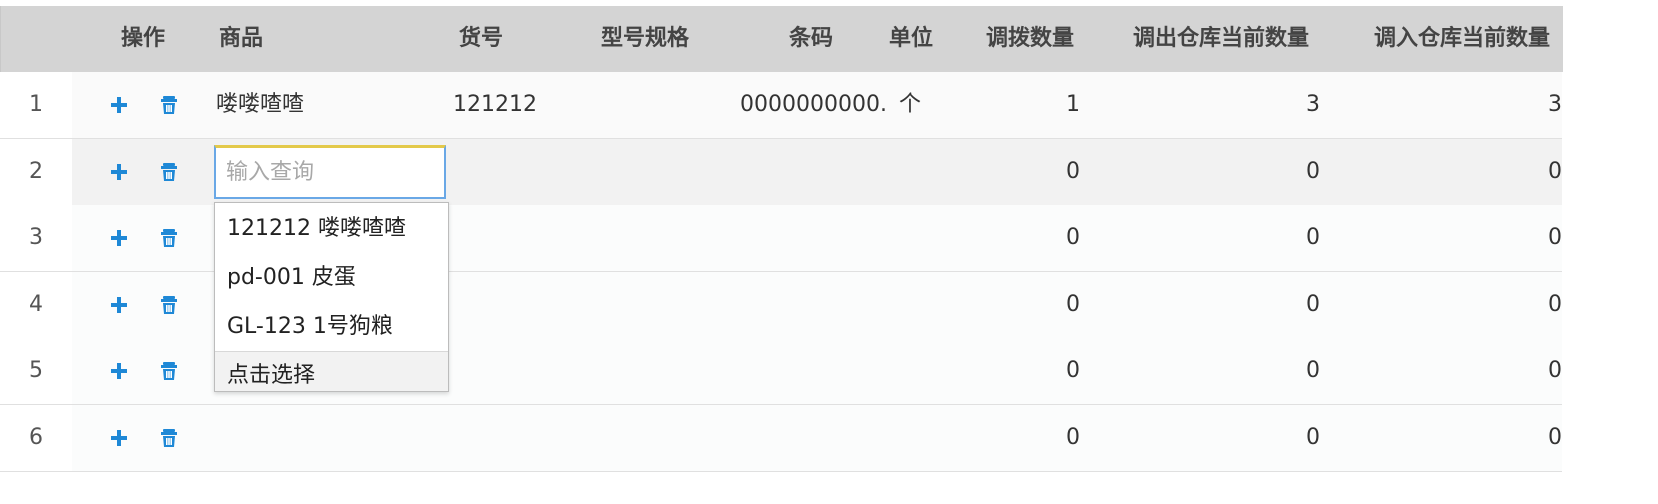 This screenshot has height=504, width=1658. I want to click on row-number: 2, so click(36, 171).